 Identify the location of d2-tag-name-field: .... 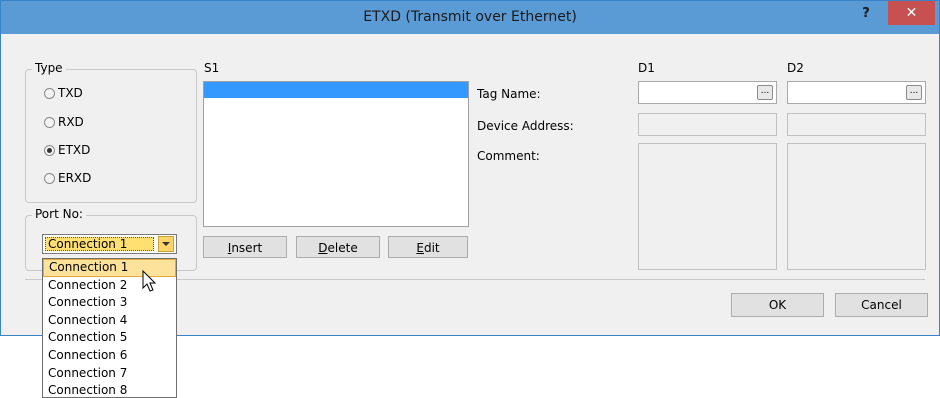
(856, 92).